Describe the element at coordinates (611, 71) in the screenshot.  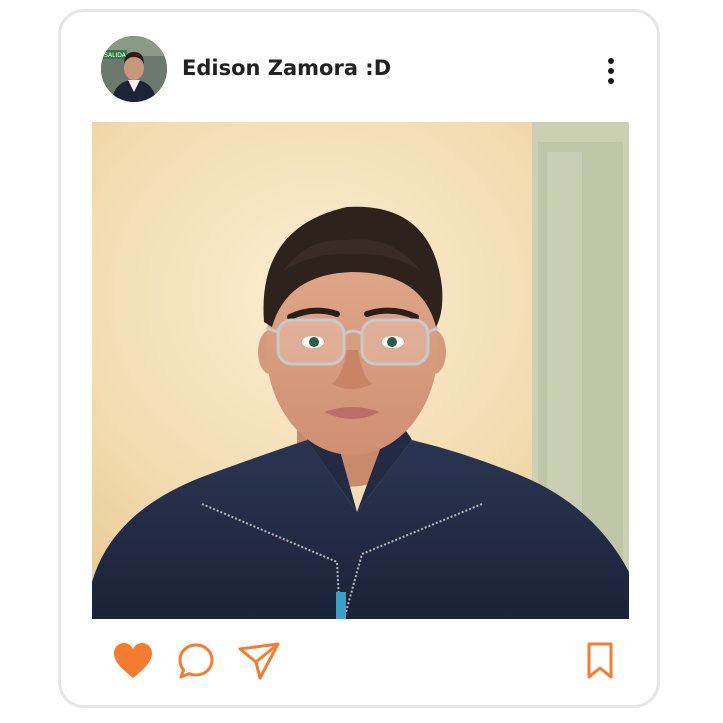
I see `more-vertical-icon` at that location.